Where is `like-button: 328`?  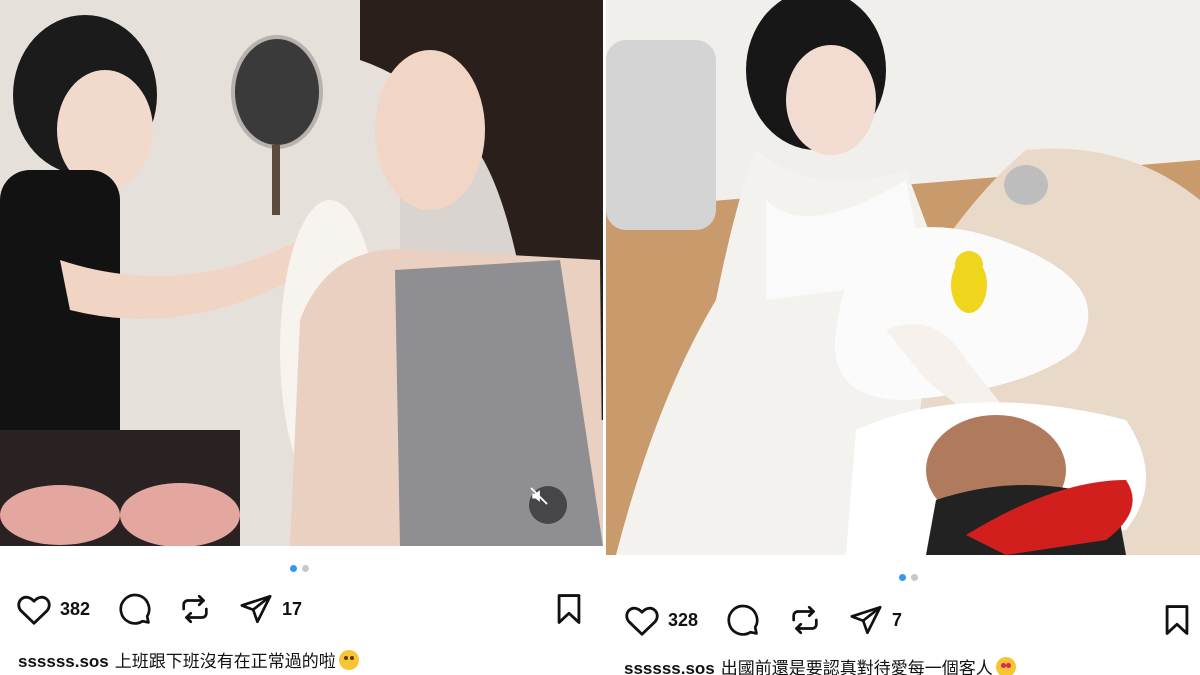 like-button: 328 is located at coordinates (661, 620).